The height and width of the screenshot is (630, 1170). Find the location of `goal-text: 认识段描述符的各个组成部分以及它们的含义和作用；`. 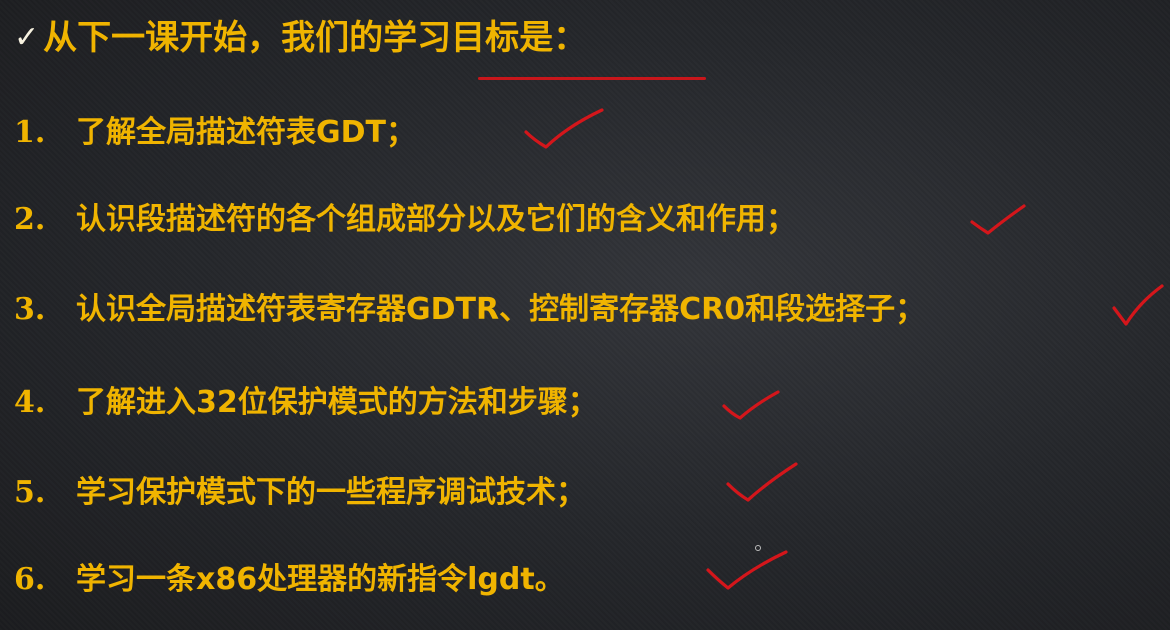

goal-text: 认识段描述符的各个组成部分以及它们的含义和作用； is located at coordinates (436, 219).